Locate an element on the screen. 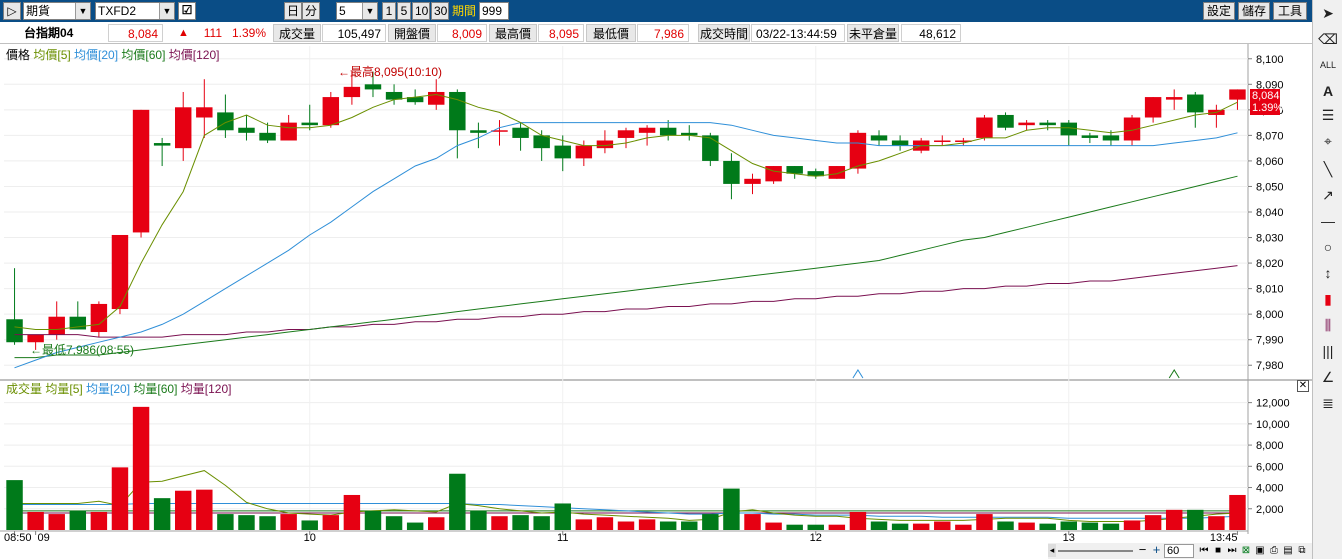 This screenshot has width=1342, height=559. fibonacci-tool-icon: ≣ is located at coordinates (1328, 403).